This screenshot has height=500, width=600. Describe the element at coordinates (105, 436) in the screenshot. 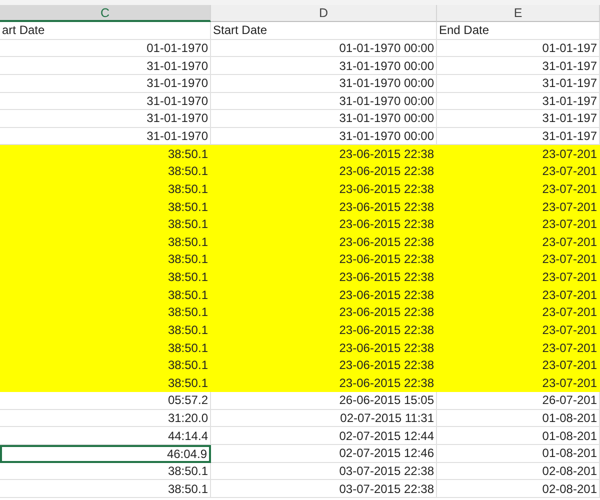

I see `table-cell: 44:14.4` at that location.